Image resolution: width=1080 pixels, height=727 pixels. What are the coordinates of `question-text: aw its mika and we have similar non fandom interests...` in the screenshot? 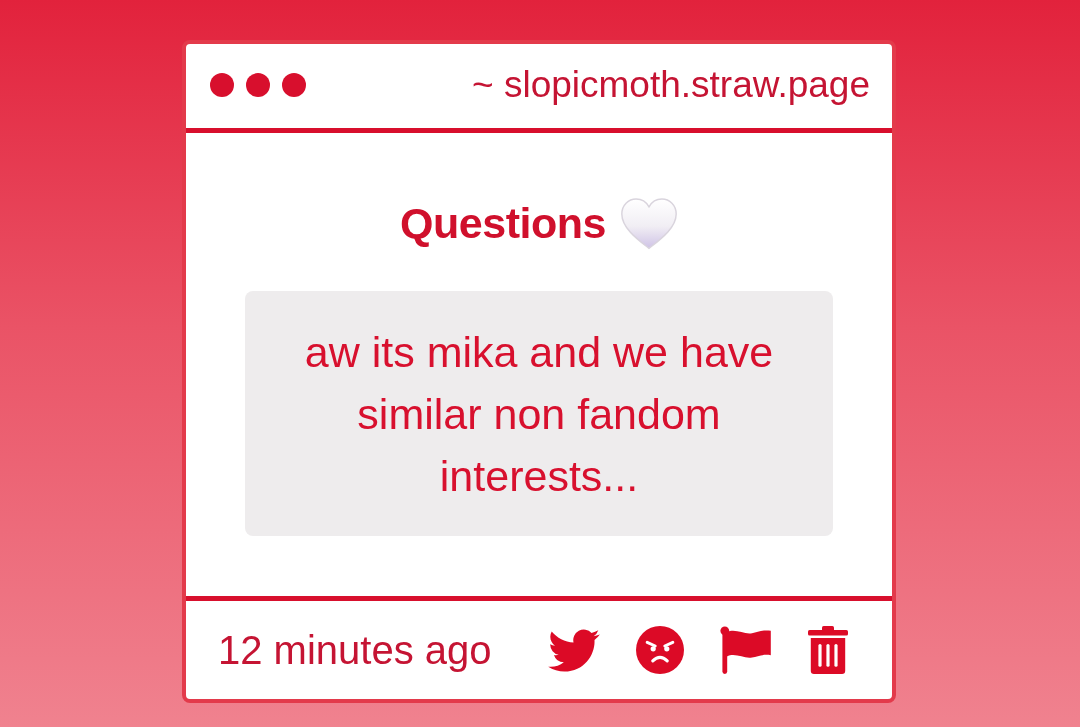 It's located at (539, 414).